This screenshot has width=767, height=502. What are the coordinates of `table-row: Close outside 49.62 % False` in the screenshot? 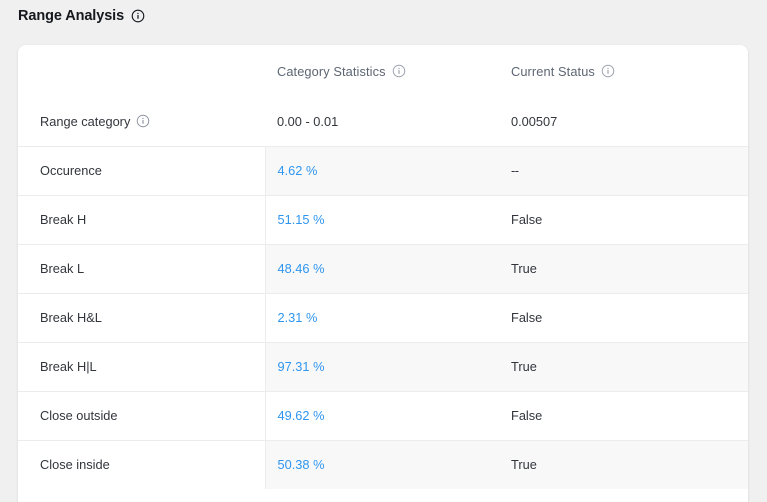 It's located at (383, 415).